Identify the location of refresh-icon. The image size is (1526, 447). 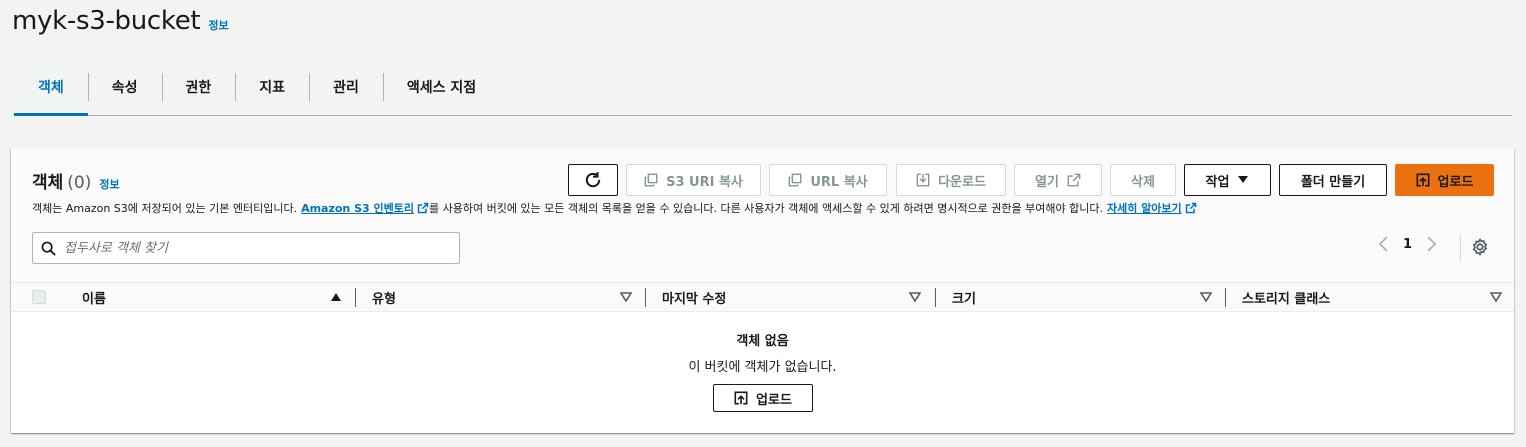
(593, 180).